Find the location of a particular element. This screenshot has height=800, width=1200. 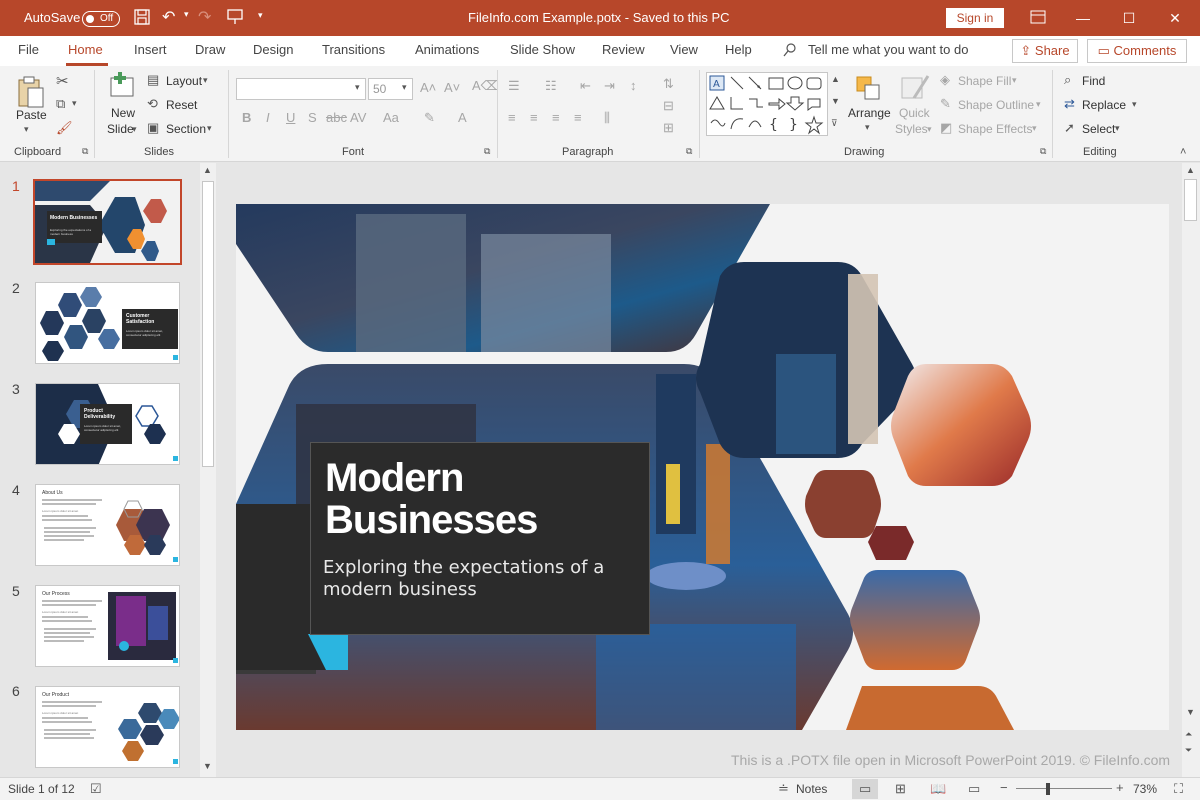

paragraph-launcher-icon: ⧉ is located at coordinates (689, 151).